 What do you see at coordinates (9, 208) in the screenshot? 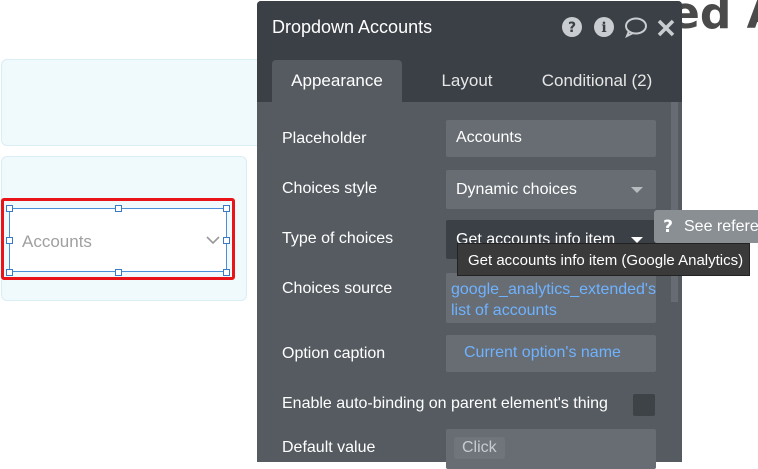
I see `resize-handle-tl` at bounding box center [9, 208].